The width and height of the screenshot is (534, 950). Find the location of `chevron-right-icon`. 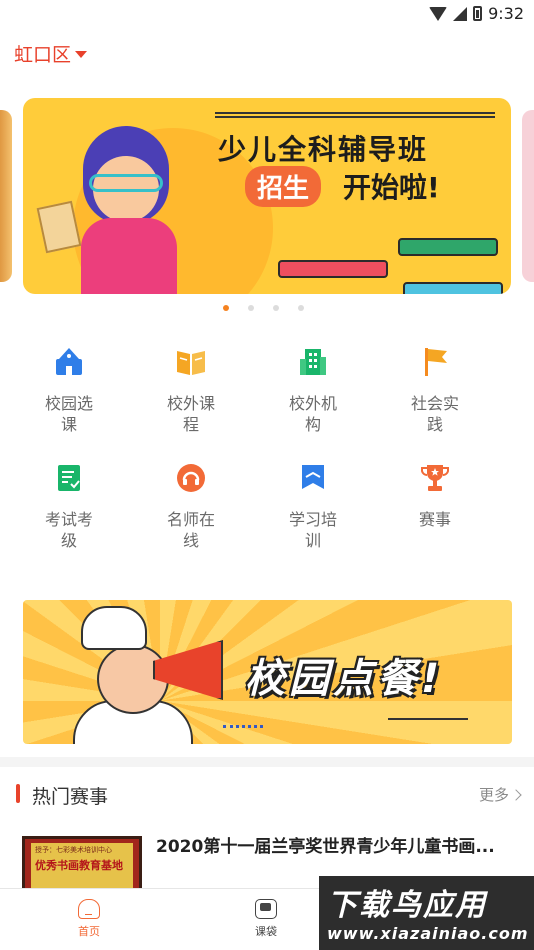

chevron-right-icon is located at coordinates (516, 794).